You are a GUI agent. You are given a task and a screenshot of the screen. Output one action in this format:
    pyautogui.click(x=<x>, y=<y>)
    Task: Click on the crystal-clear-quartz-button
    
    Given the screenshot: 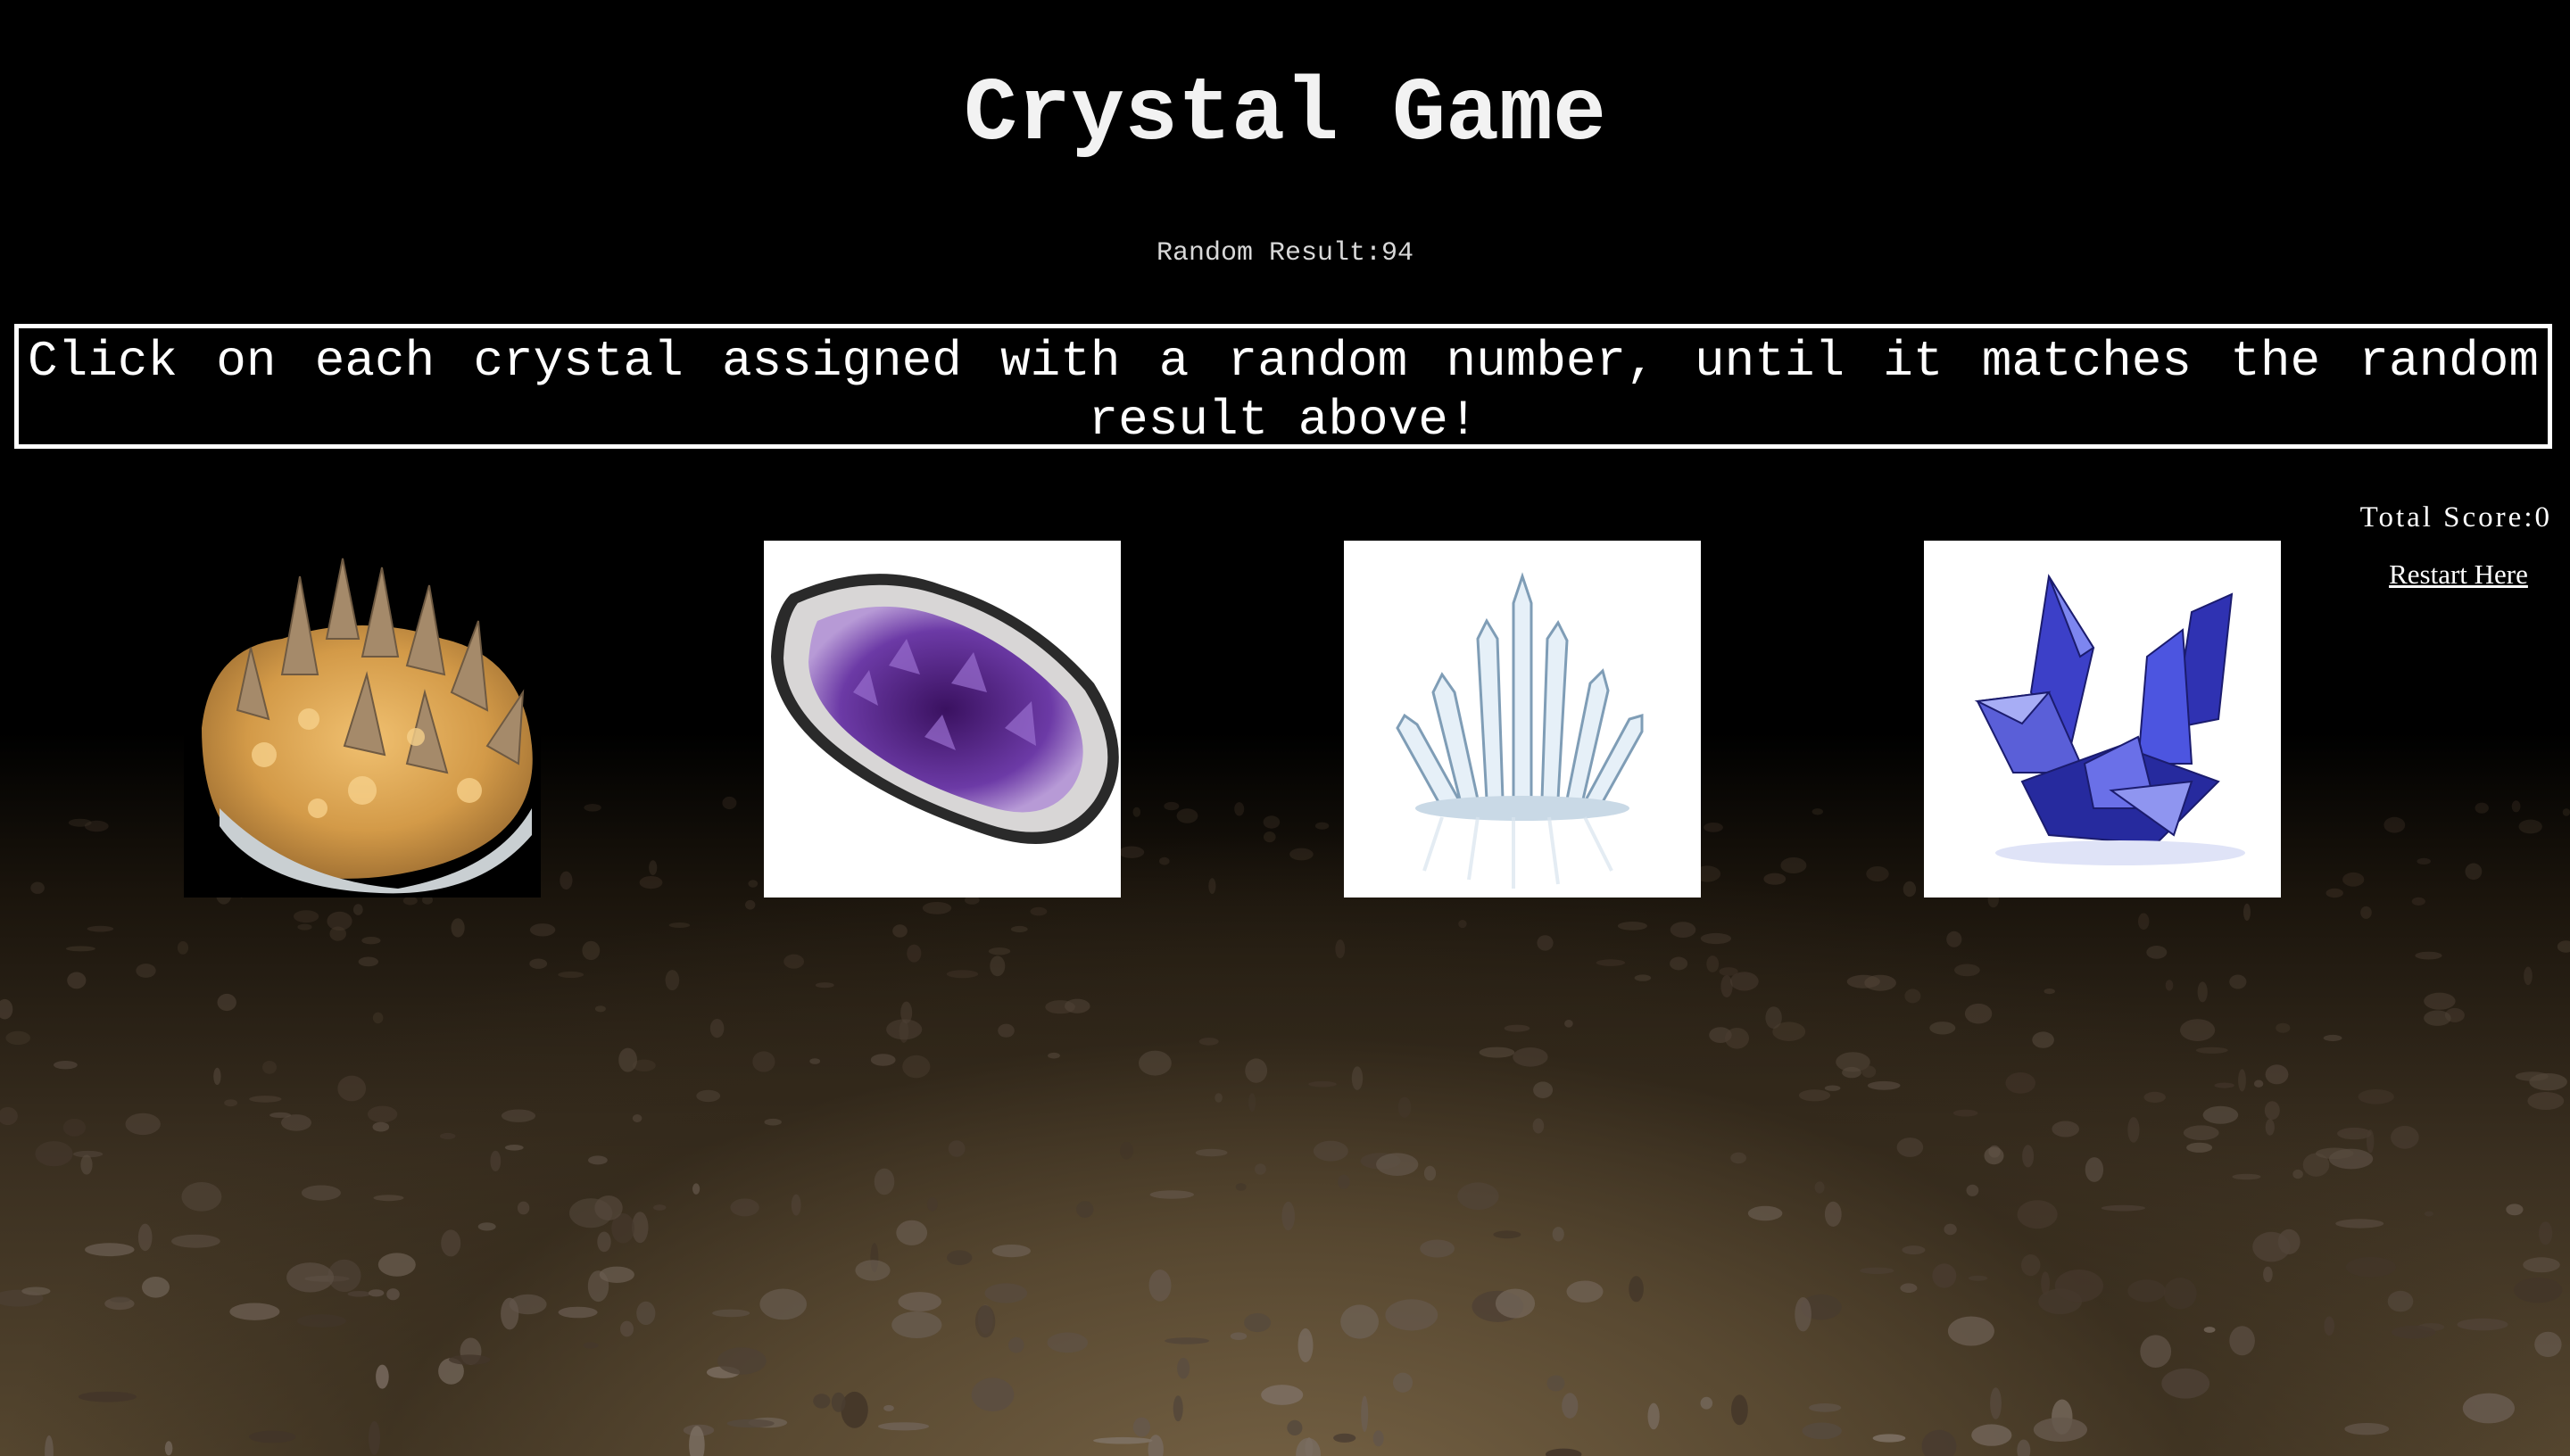 What is the action you would take?
    pyautogui.click(x=1523, y=720)
    